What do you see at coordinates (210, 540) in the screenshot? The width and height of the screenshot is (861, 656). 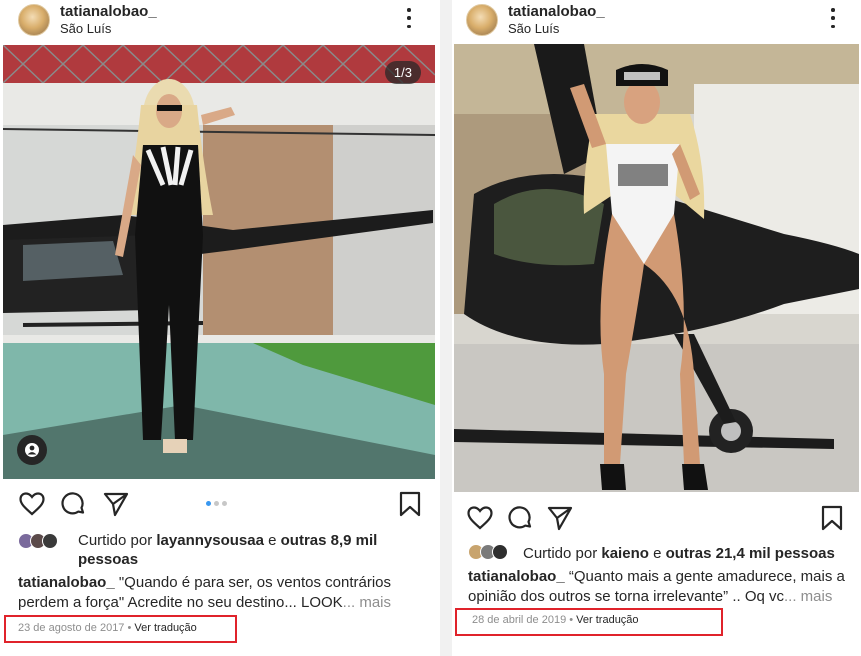 I see `liked-by-username: layannysousaa` at bounding box center [210, 540].